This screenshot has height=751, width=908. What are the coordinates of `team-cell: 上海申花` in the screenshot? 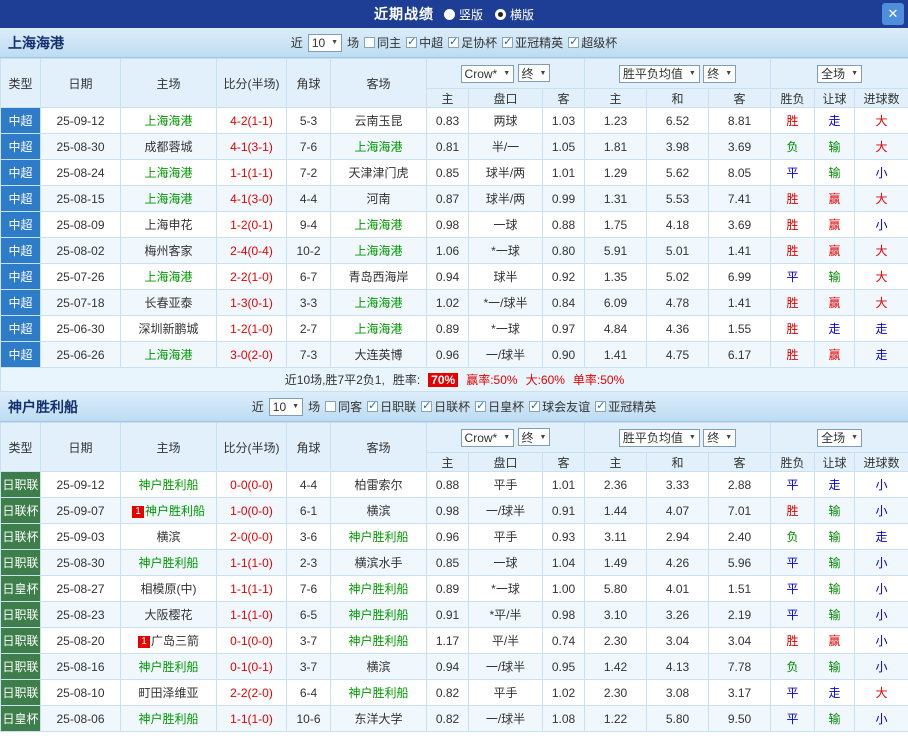 It's located at (168, 224).